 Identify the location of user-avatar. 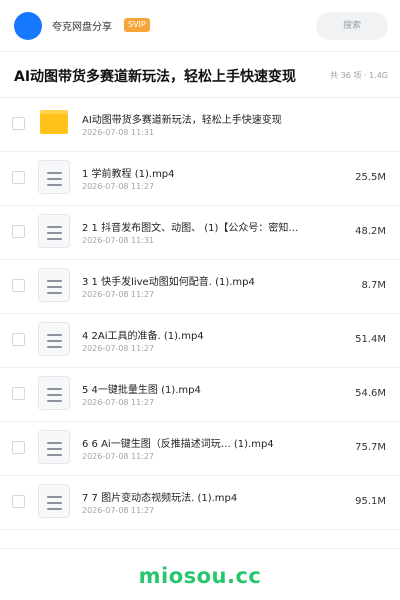
(28, 26).